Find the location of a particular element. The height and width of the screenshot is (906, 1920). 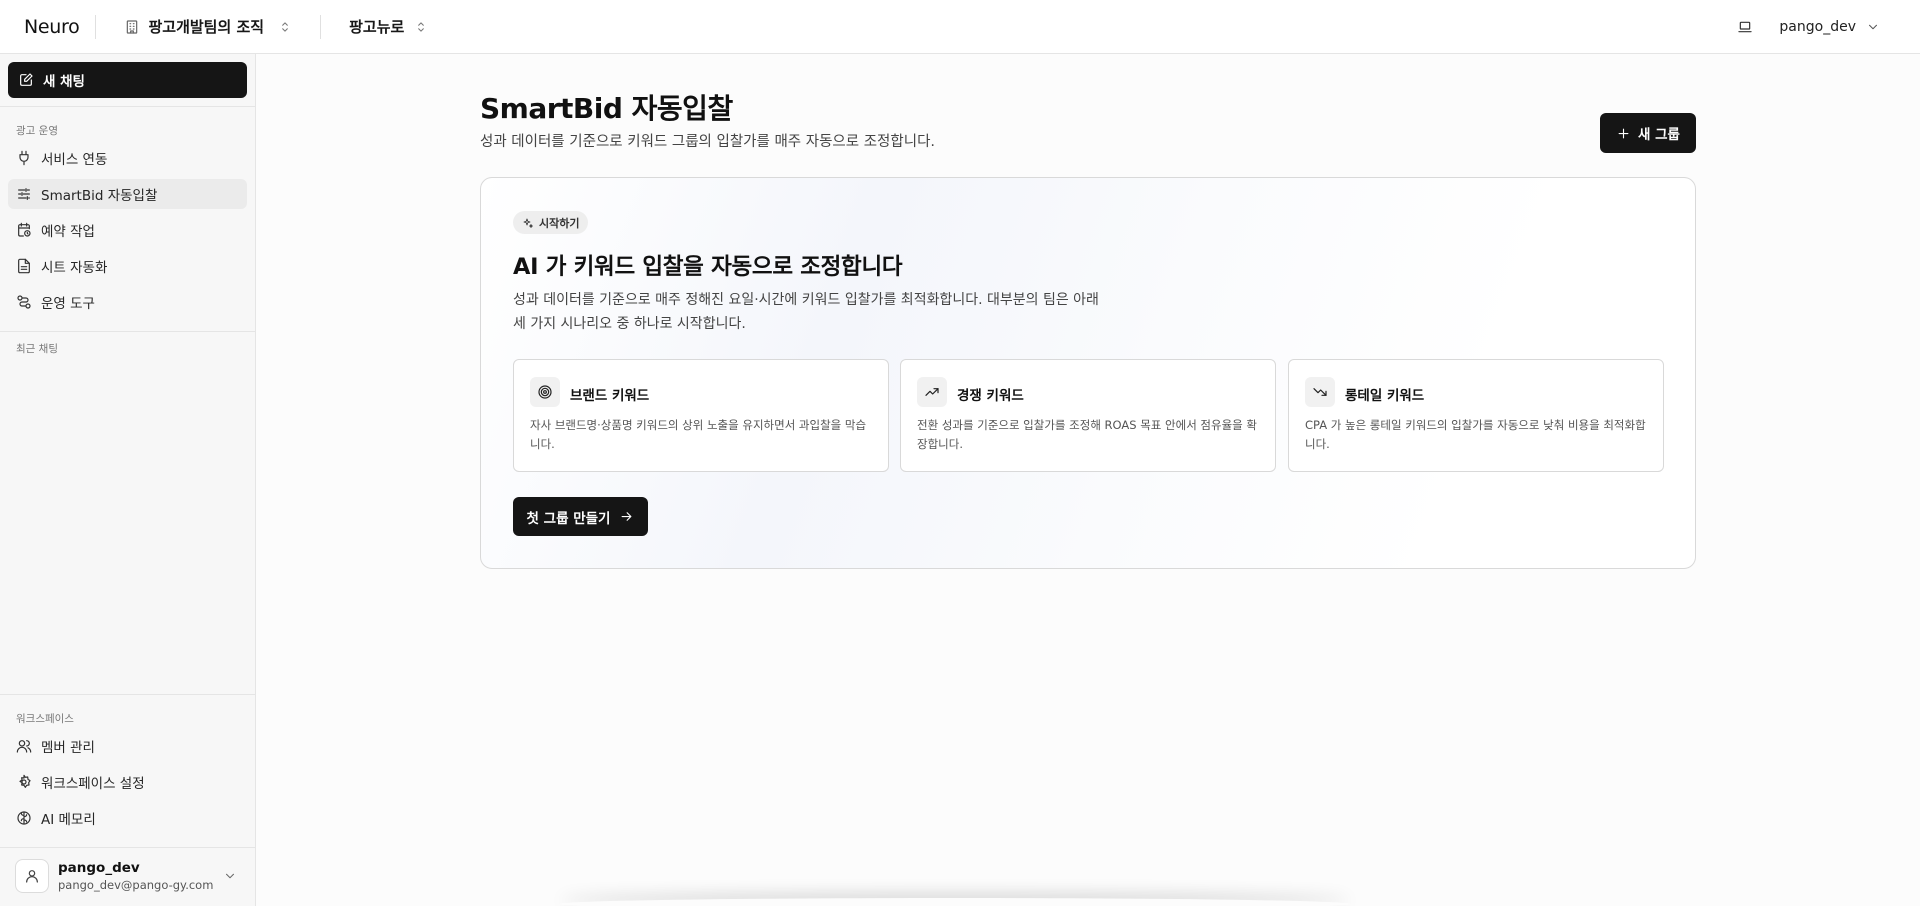

edit-icon is located at coordinates (26, 80).